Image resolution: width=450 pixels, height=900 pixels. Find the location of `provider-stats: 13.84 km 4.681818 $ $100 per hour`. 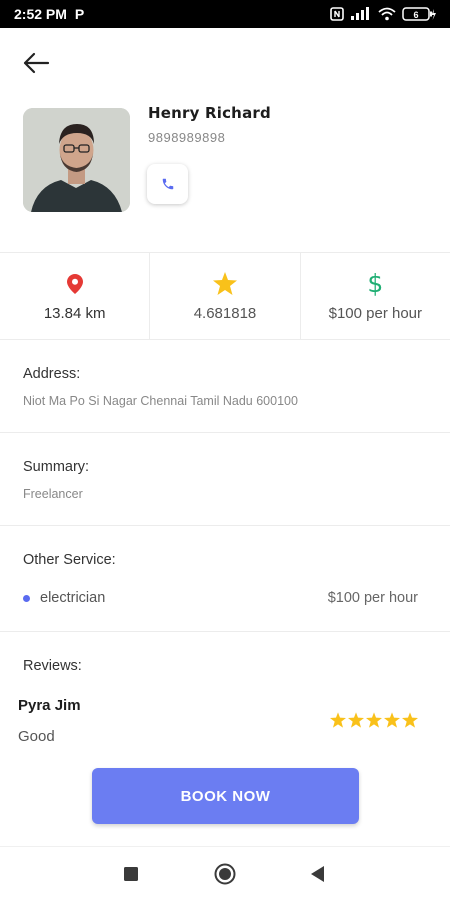

provider-stats: 13.84 km 4.681818 $ $100 per hour is located at coordinates (225, 296).